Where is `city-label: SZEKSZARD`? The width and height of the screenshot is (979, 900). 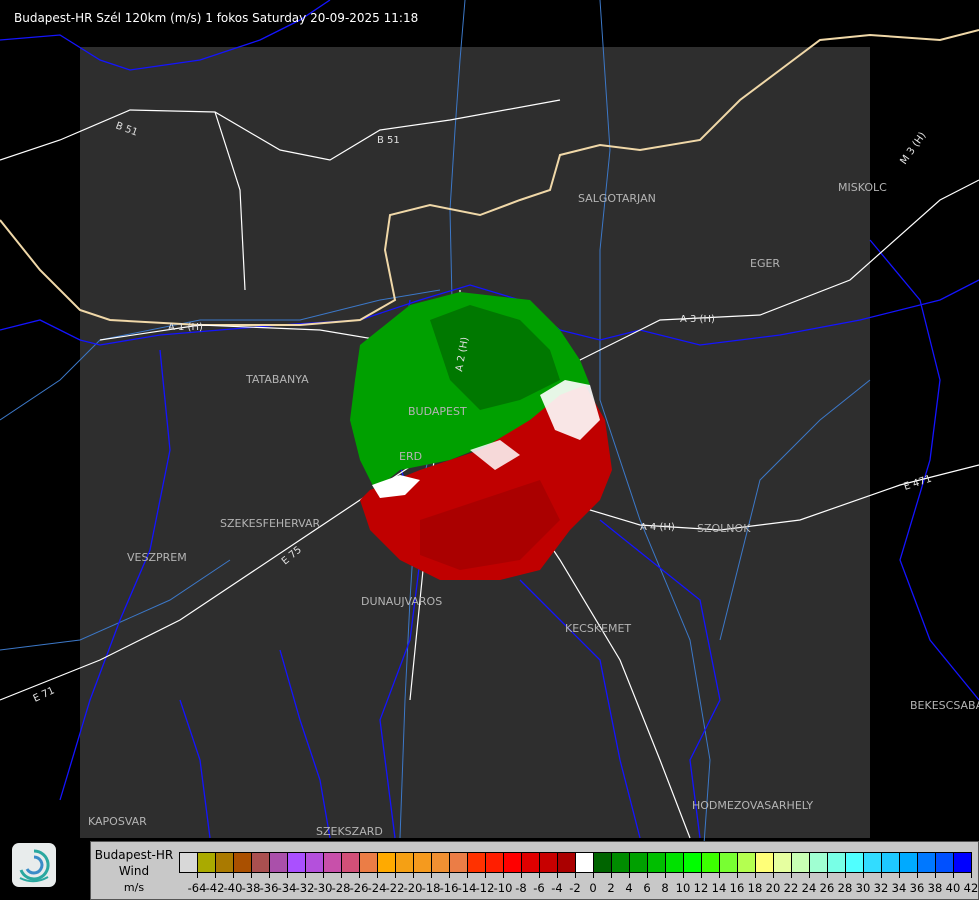 city-label: SZEKSZARD is located at coordinates (349, 831).